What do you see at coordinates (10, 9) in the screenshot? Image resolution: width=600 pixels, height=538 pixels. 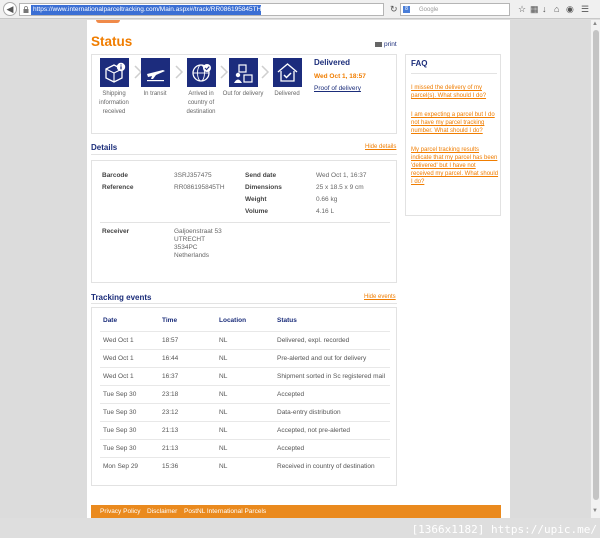 I see `back-icon: ◀` at bounding box center [10, 9].